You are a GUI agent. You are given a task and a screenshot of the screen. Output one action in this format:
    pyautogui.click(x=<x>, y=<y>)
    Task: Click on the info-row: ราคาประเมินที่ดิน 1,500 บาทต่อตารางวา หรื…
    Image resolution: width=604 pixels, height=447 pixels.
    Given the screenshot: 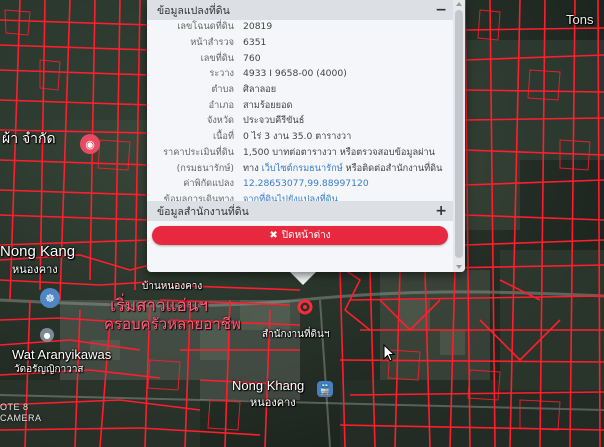 What is the action you would take?
    pyautogui.click(x=300, y=153)
    